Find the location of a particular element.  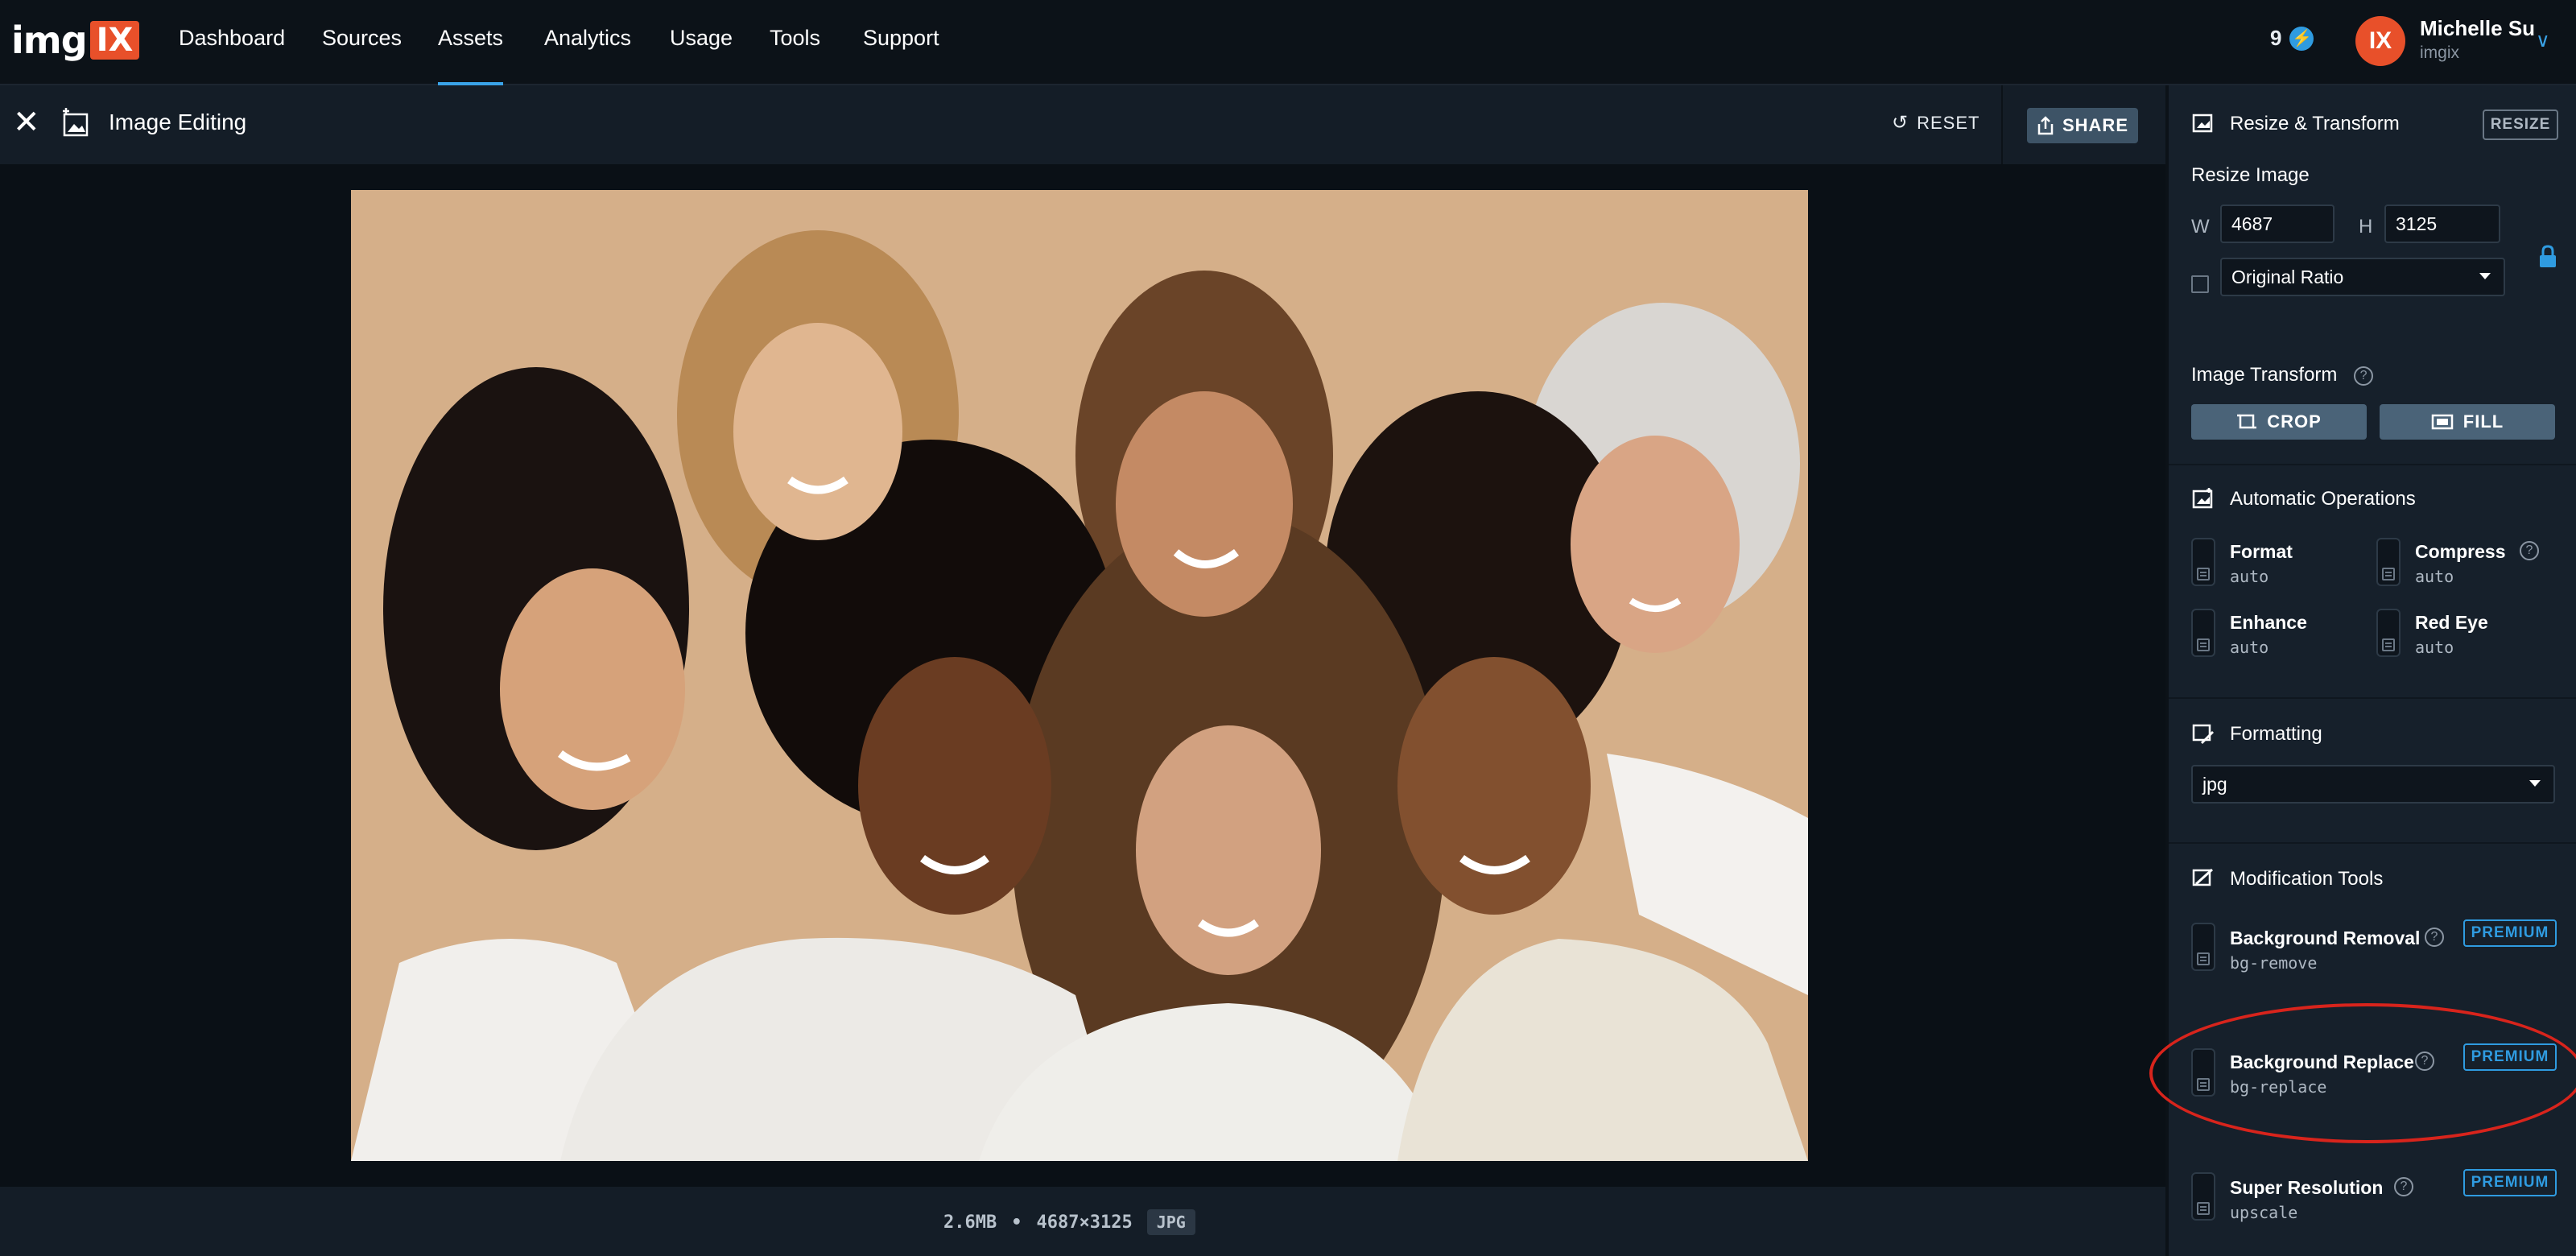

section-title: Formatting is located at coordinates (2276, 734).